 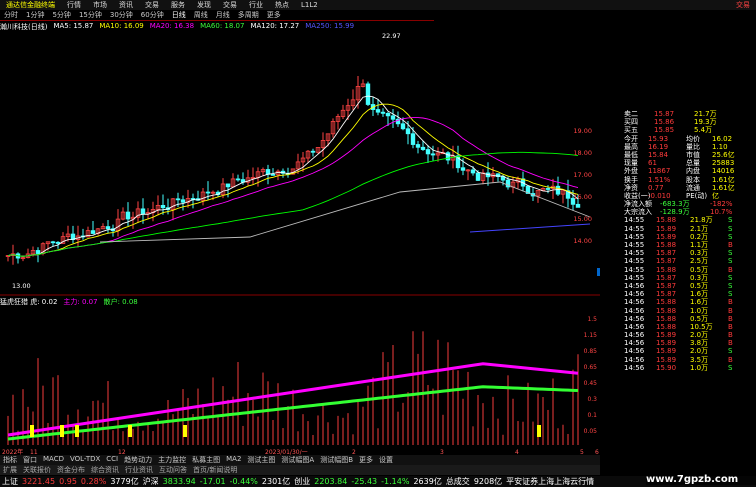 I want to click on period-tab: 日线, so click(x=179, y=15).